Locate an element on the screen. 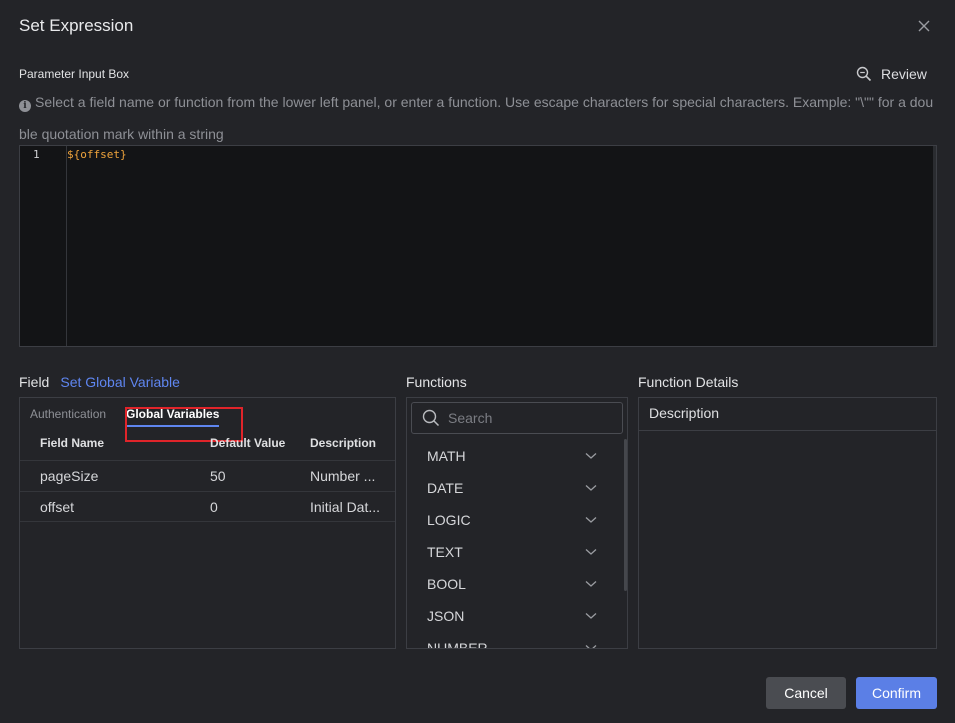  function-search-box is located at coordinates (517, 418).